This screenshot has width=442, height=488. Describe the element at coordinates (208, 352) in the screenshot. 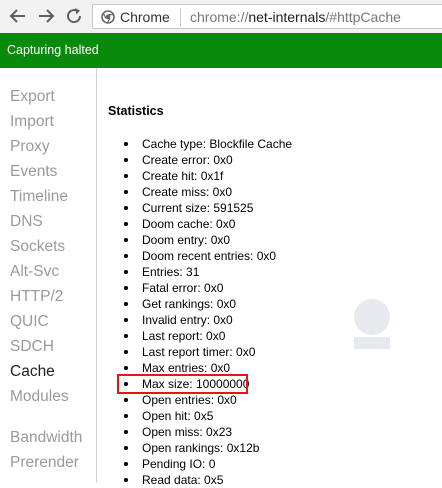

I see `list-item: Last report timer: 0x0` at that location.